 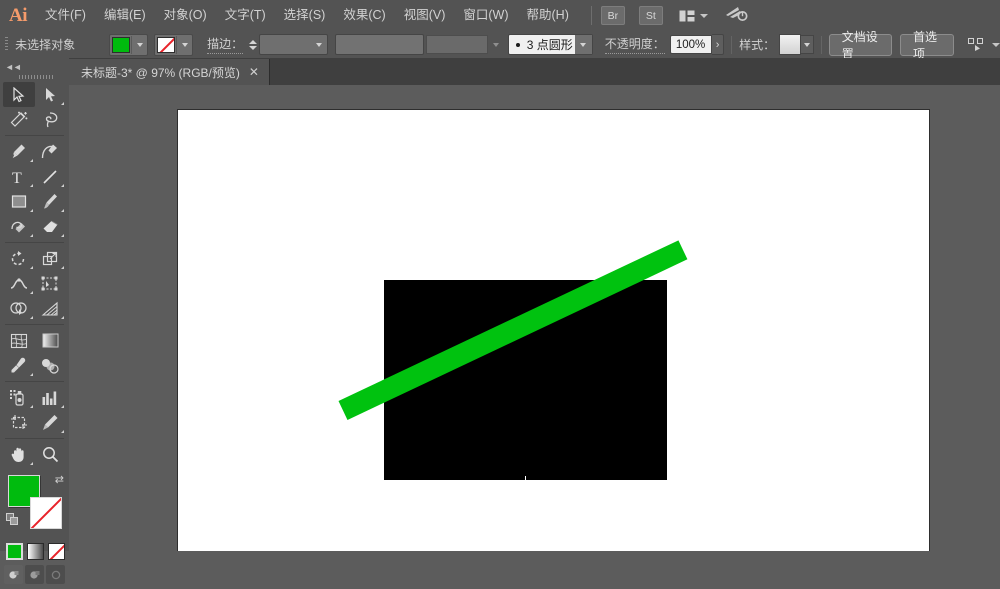 What do you see at coordinates (51, 119) in the screenshot?
I see `lasso-tool` at bounding box center [51, 119].